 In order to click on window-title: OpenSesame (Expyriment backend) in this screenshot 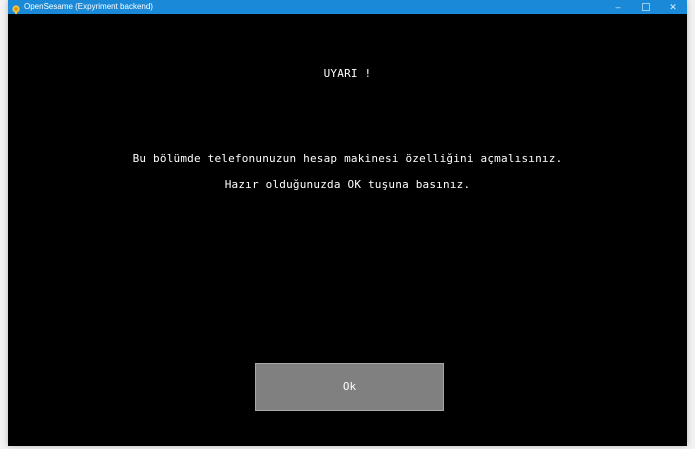, I will do `click(88, 6)`.